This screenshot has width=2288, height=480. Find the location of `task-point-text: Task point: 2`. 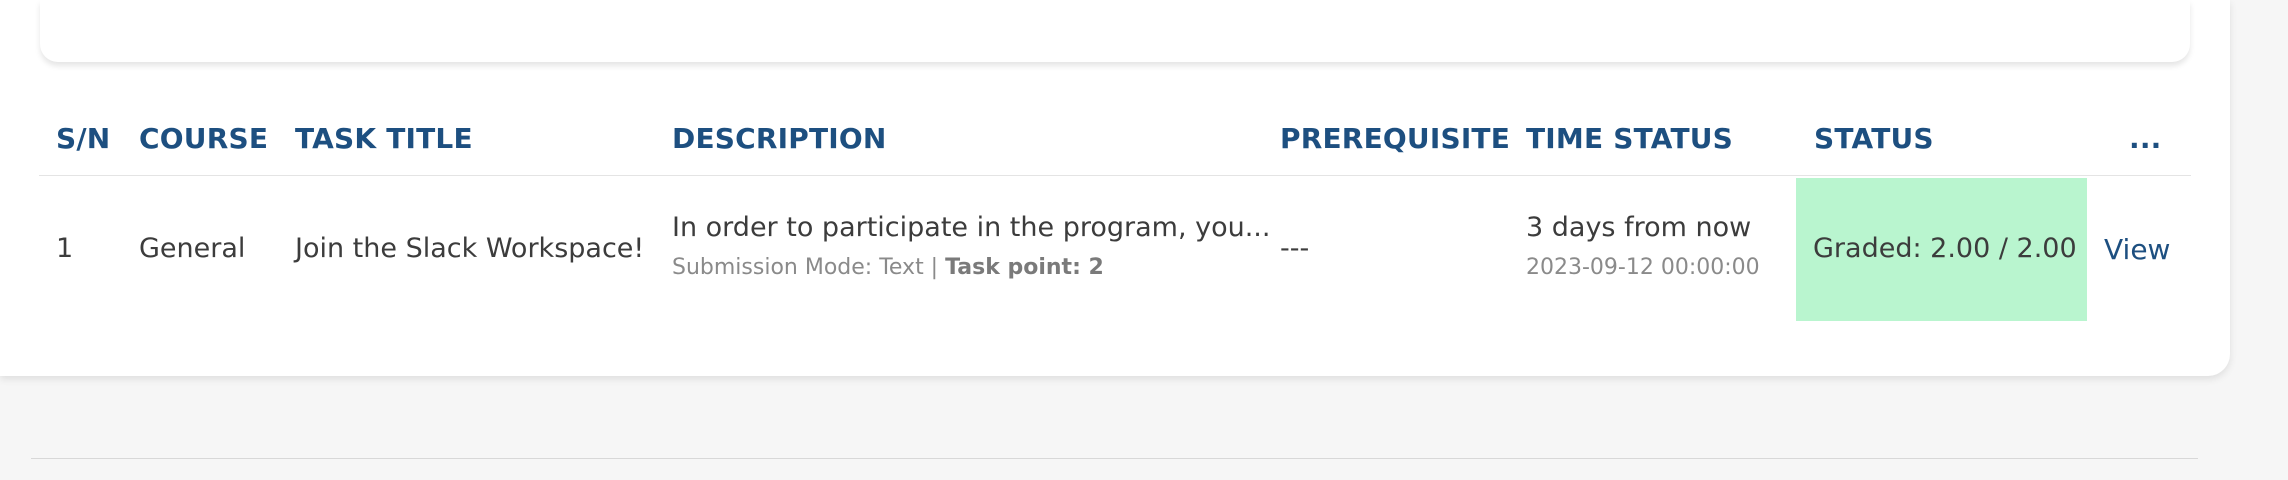

task-point-text: Task point: 2 is located at coordinates (1024, 267).